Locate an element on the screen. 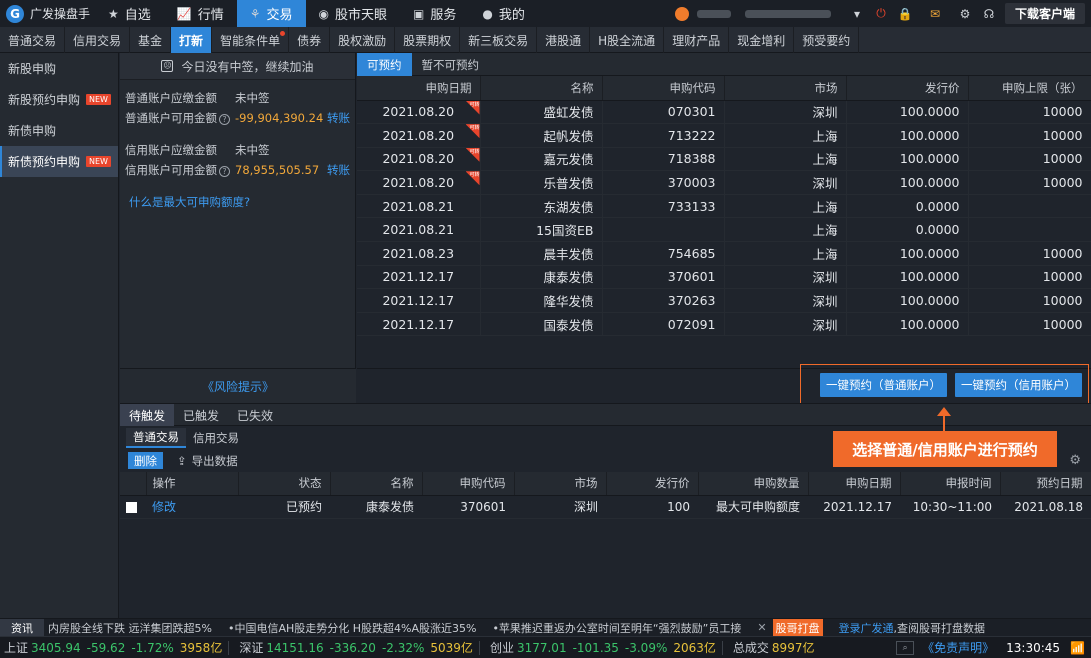 This screenshot has width=1091, height=658. max-quota-help-link: 什么是最大可申购额度? is located at coordinates (237, 195).